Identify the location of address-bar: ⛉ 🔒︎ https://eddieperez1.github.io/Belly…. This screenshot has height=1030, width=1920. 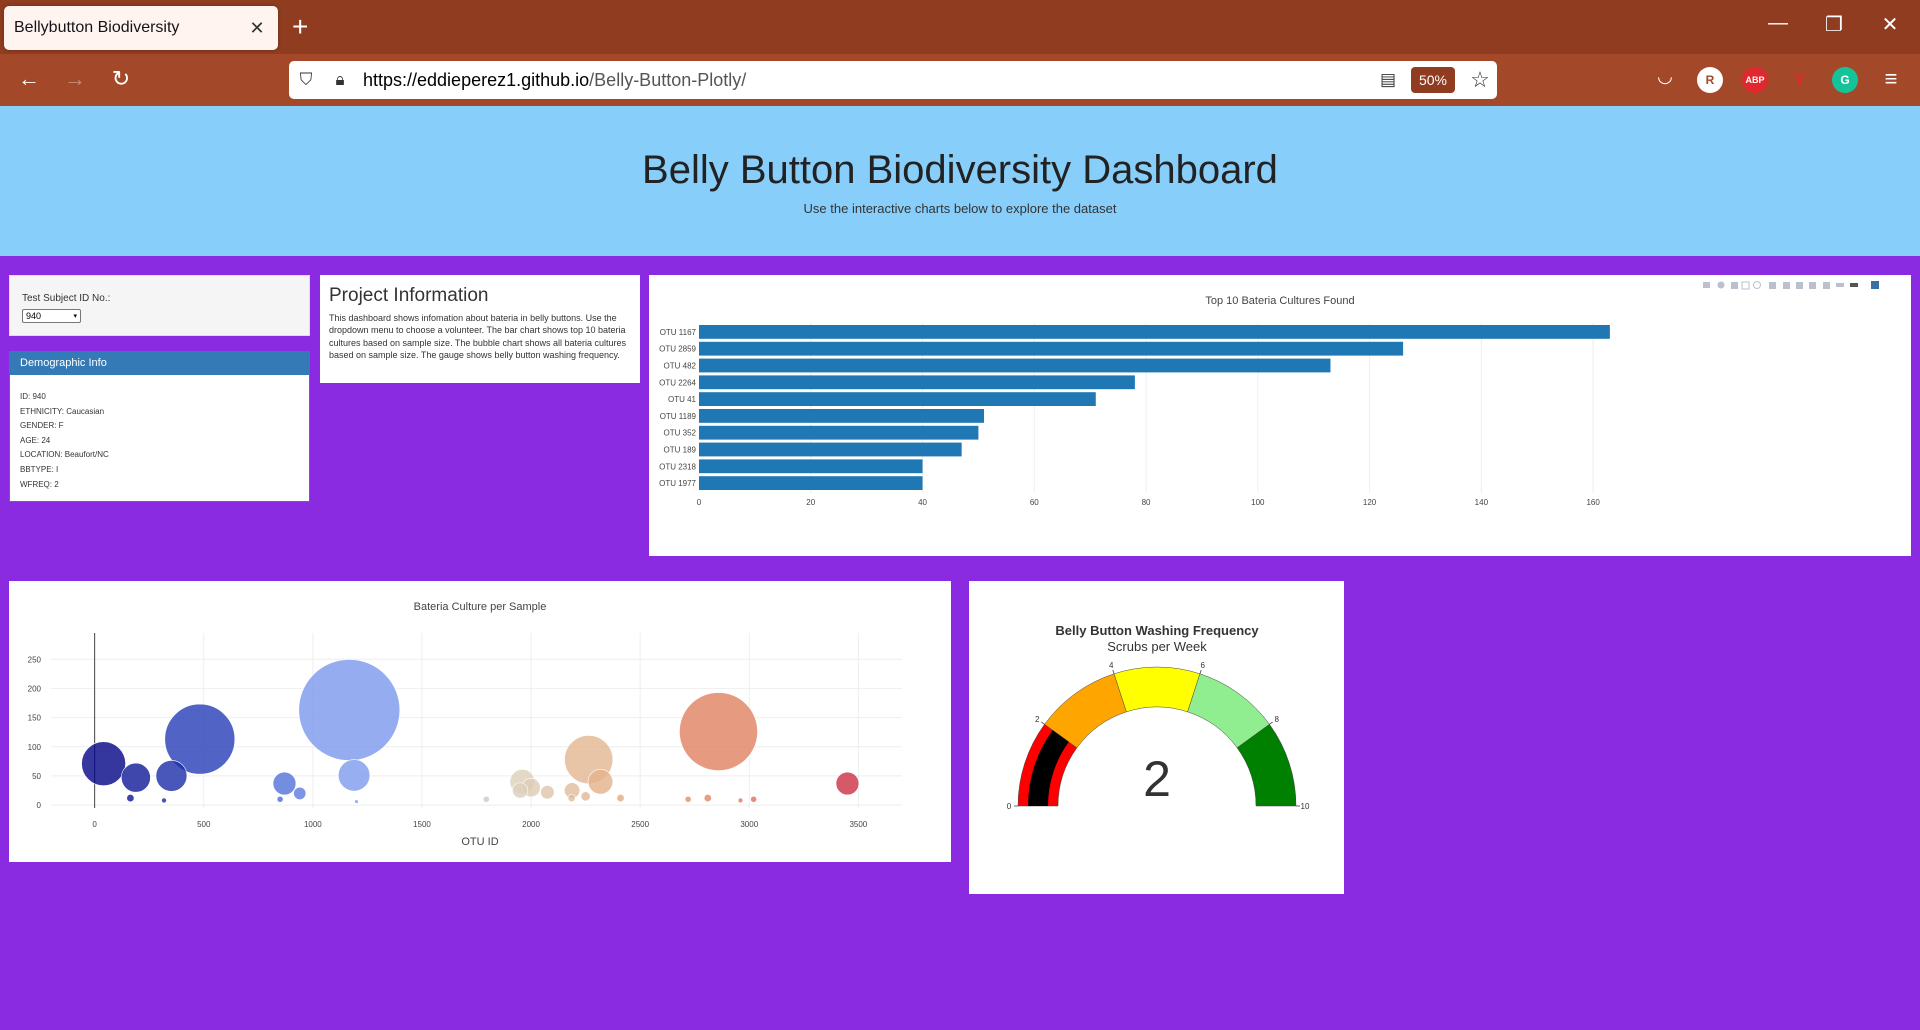
(893, 80).